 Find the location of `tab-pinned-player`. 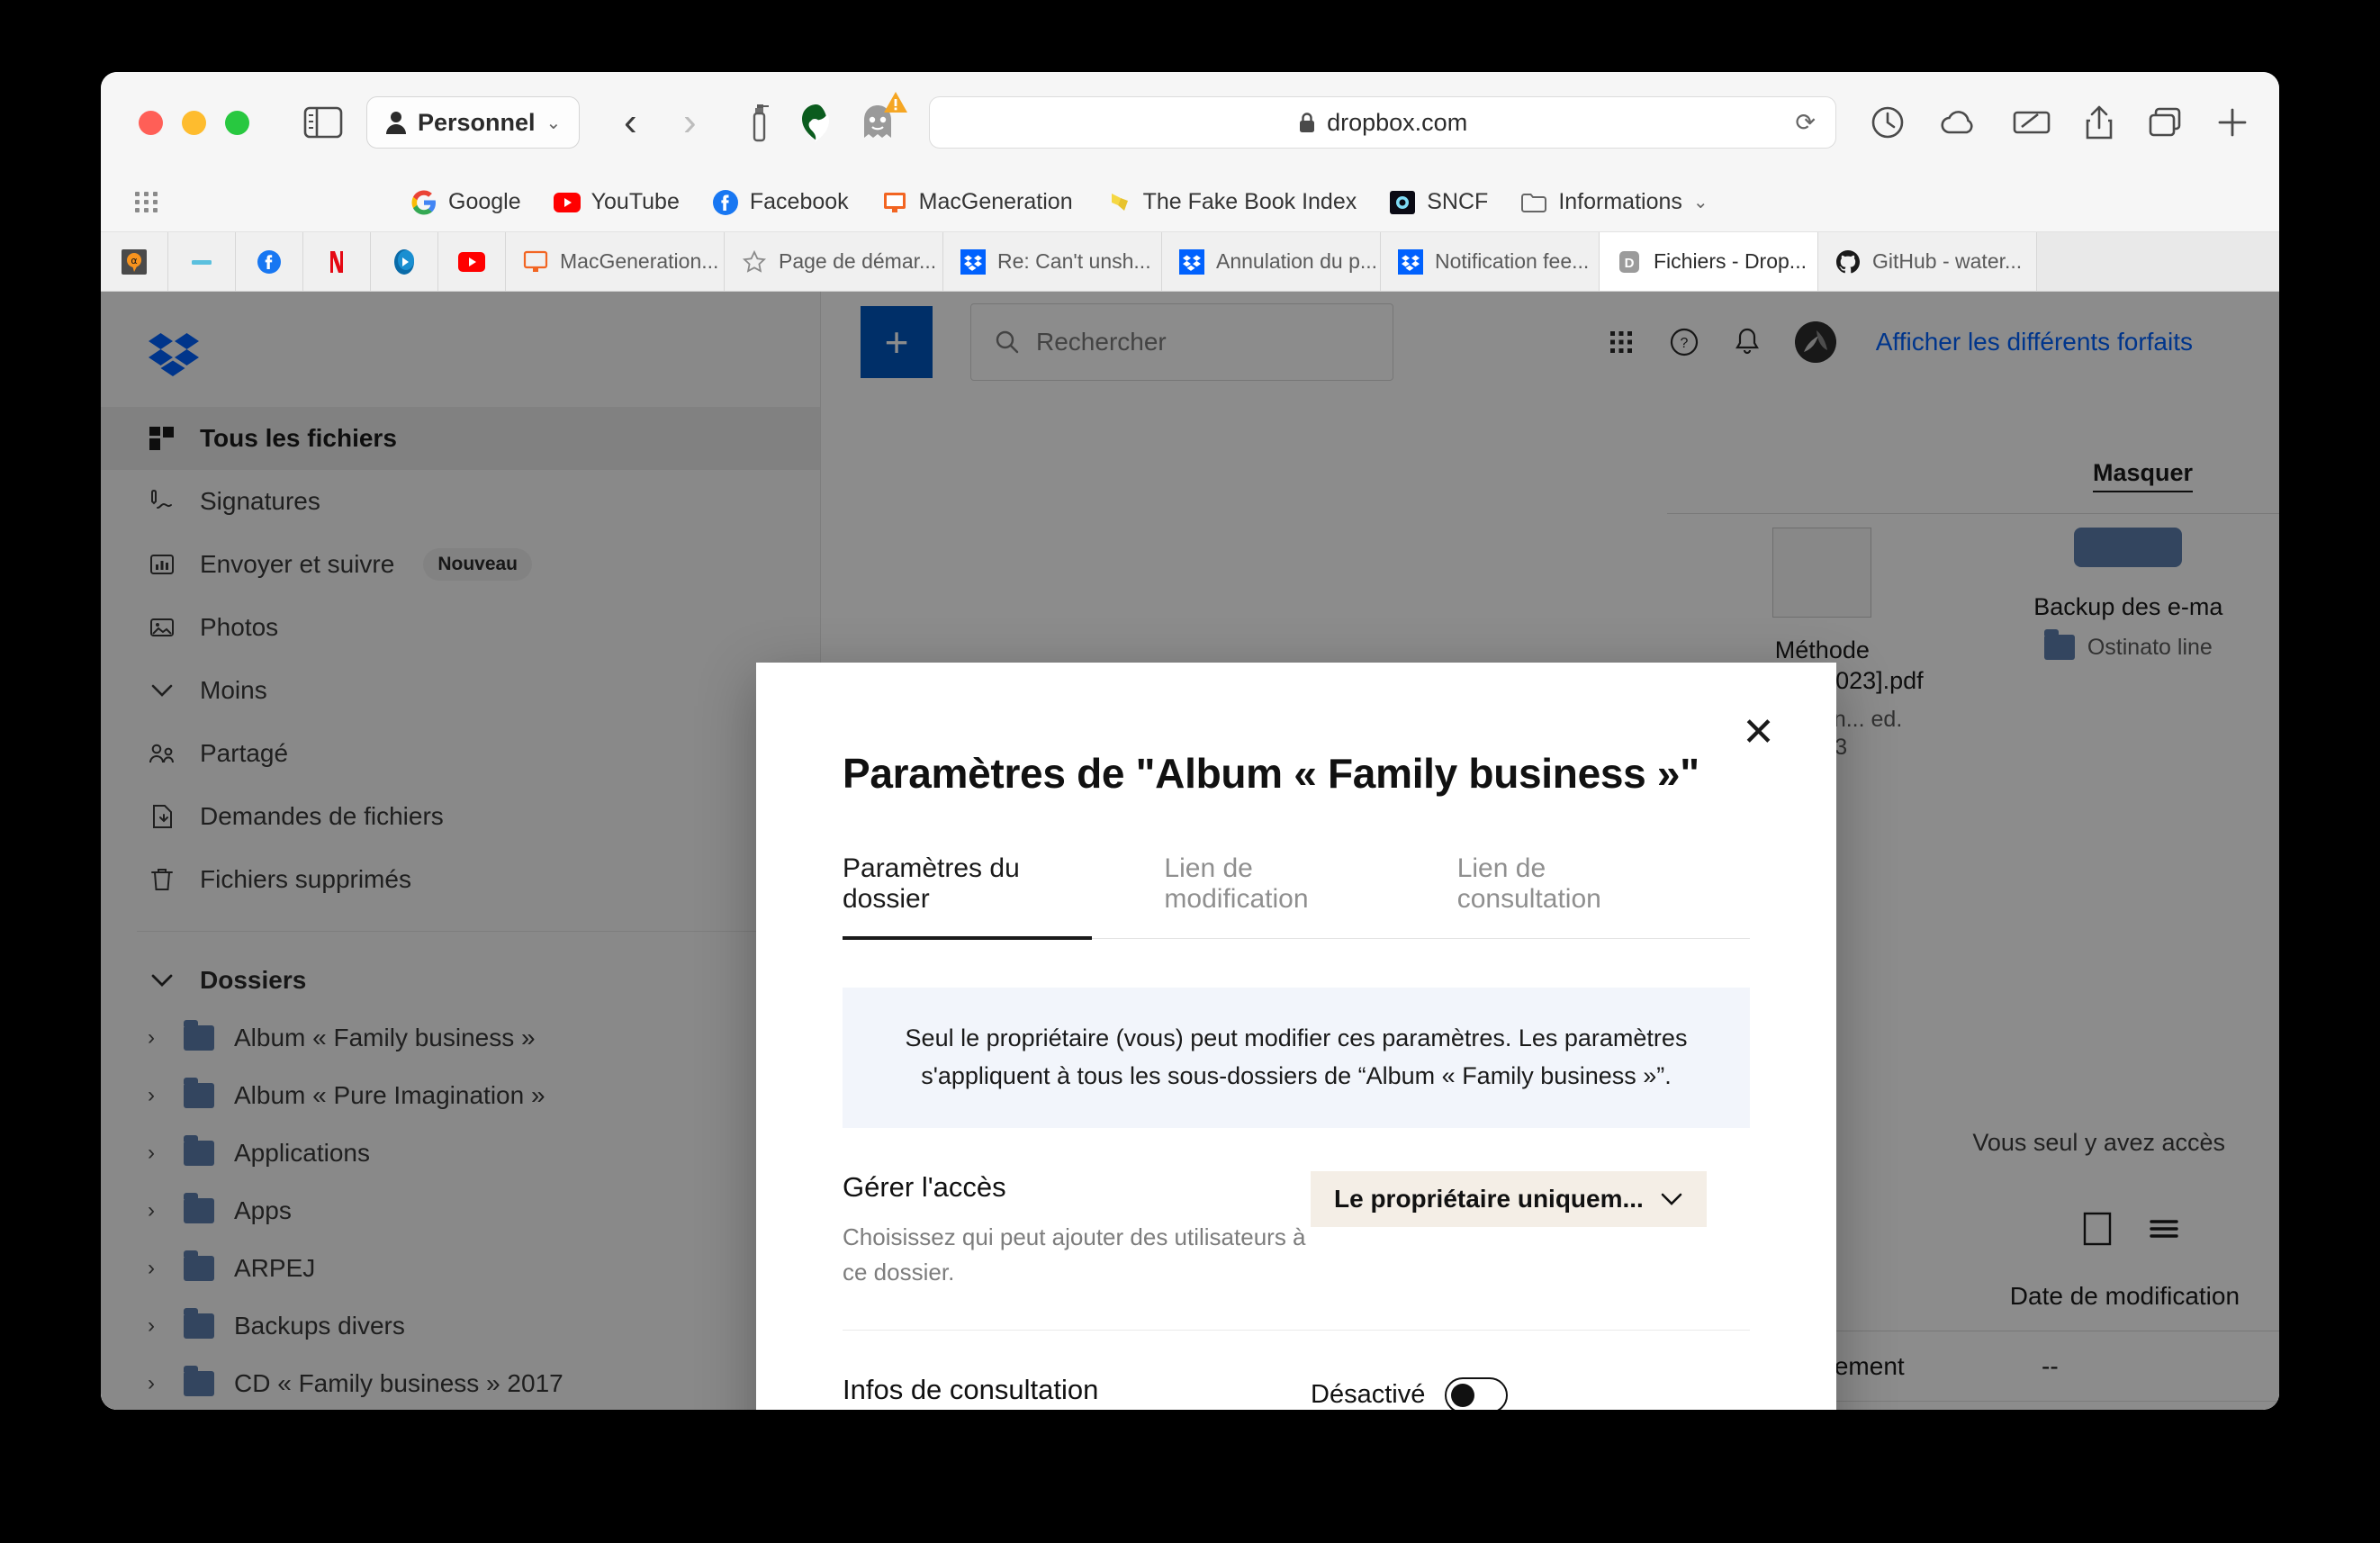

tab-pinned-player is located at coordinates (405, 262).